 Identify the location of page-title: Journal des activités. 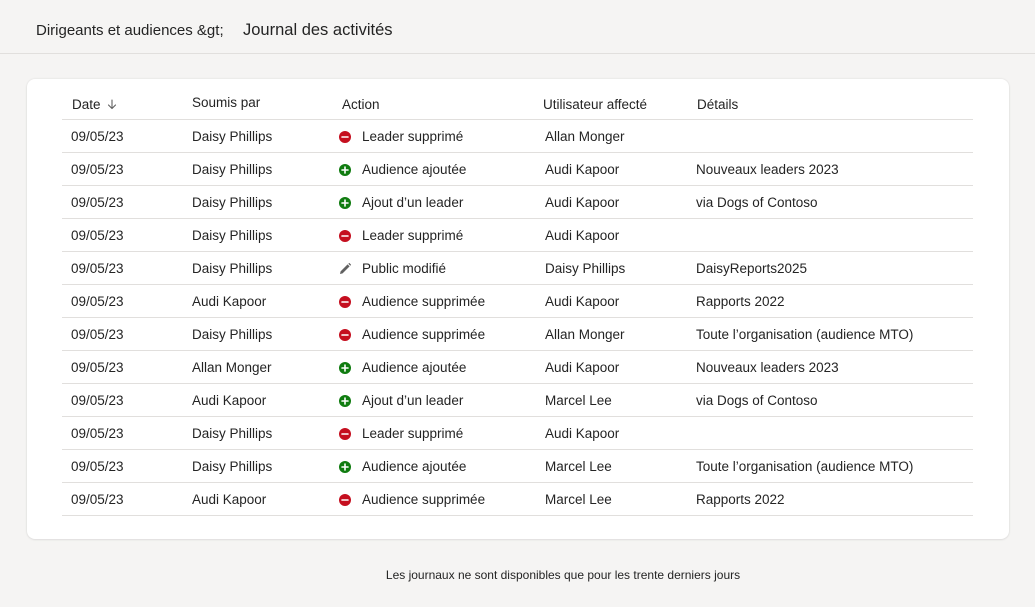
(318, 30).